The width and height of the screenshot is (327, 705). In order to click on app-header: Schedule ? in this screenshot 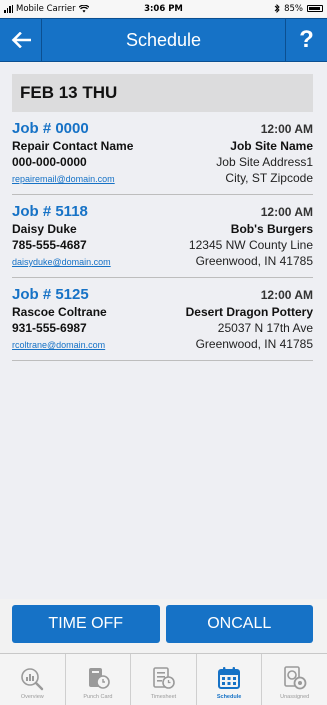, I will do `click(163, 40)`.